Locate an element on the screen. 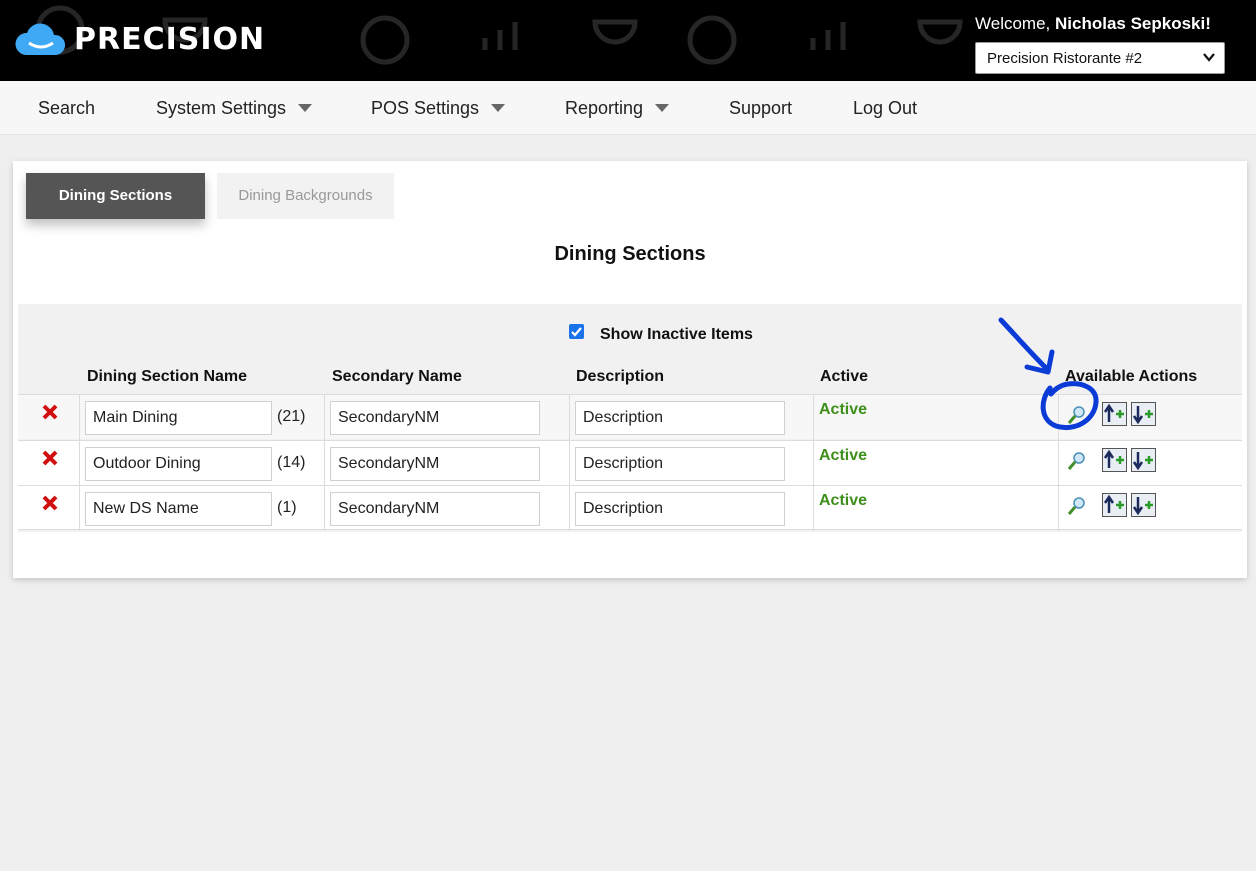 The width and height of the screenshot is (1256, 871). section-name-input: Outdoor Dining is located at coordinates (178, 464).